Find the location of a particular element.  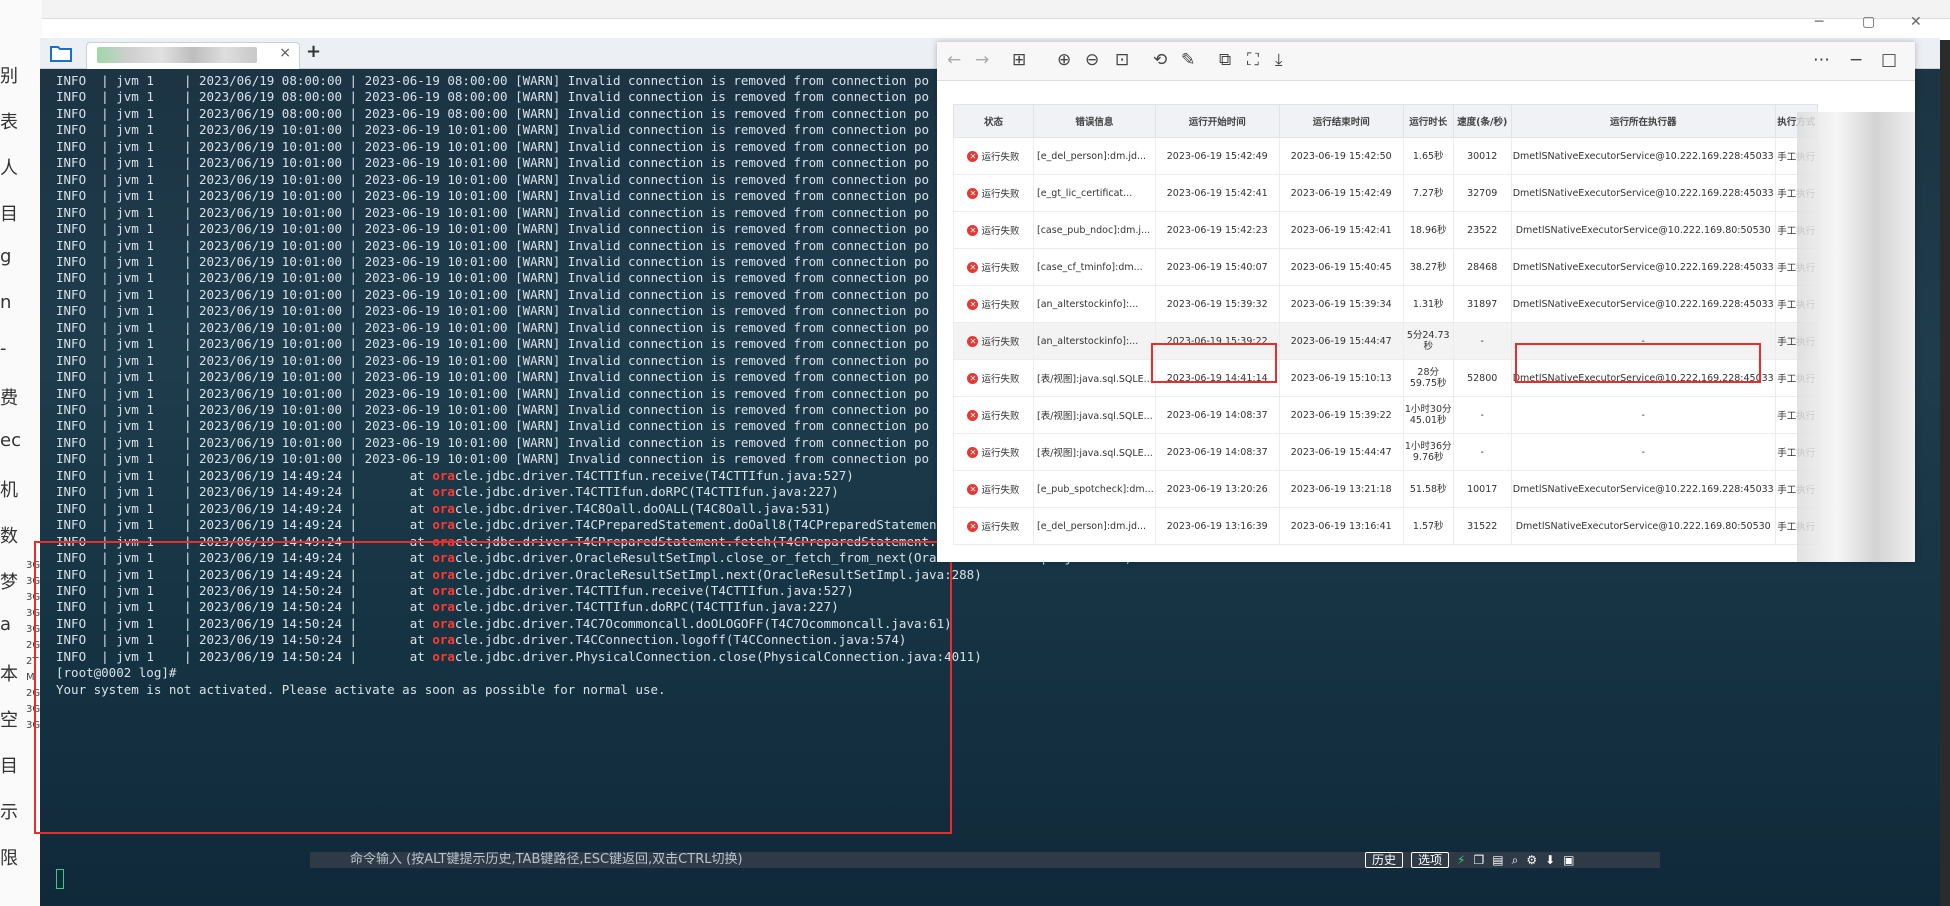

column-header: 状态 is located at coordinates (993, 121).